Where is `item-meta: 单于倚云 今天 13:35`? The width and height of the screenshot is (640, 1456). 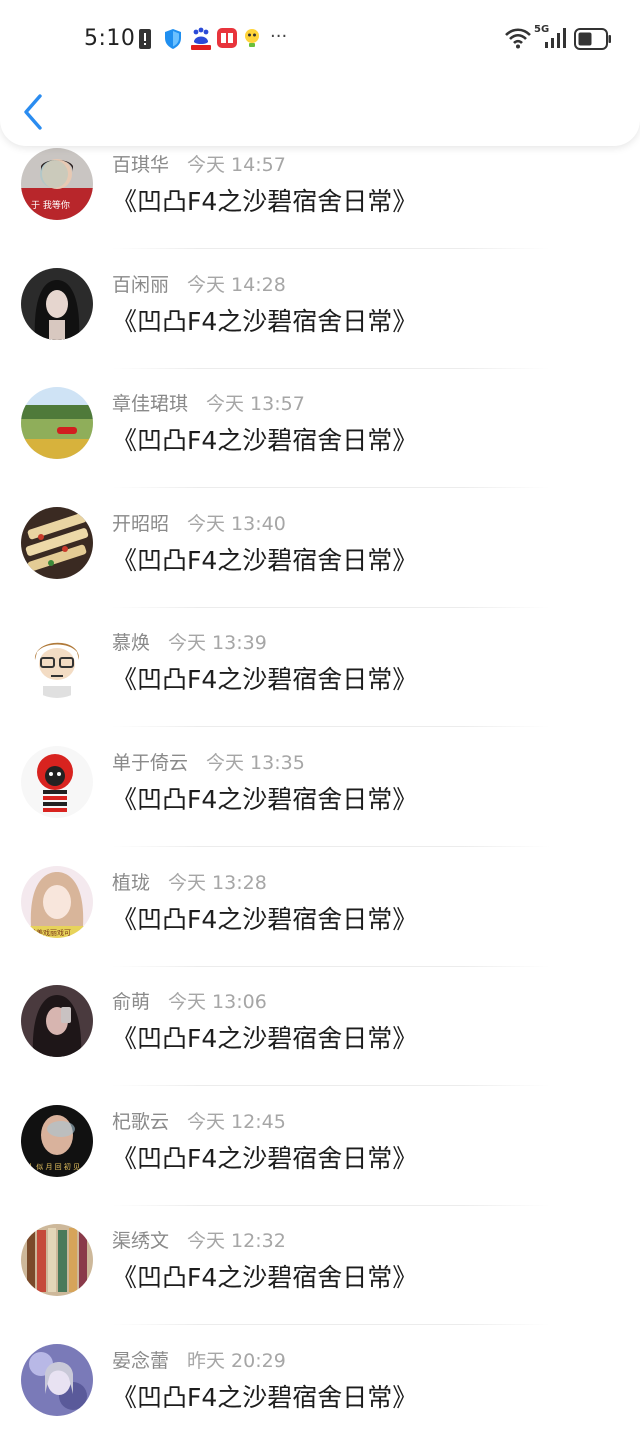
item-meta: 单于倚云 今天 13:35 is located at coordinates (208, 761).